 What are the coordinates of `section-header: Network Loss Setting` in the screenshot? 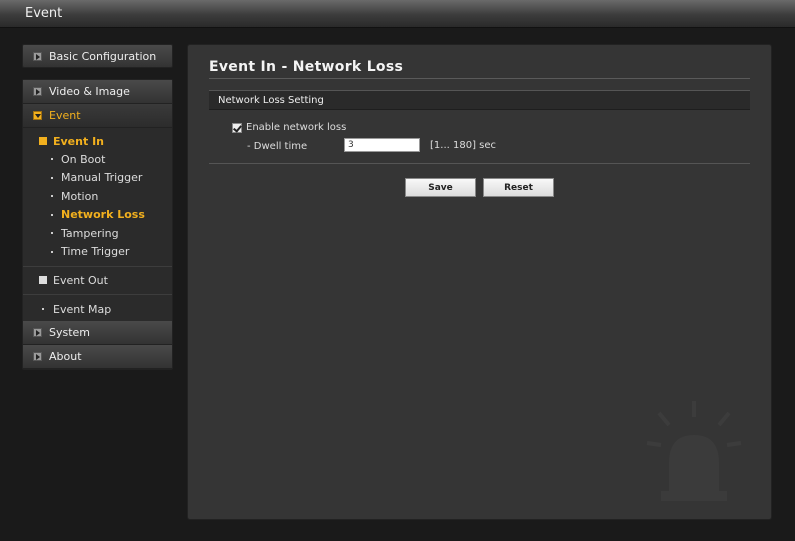 It's located at (479, 100).